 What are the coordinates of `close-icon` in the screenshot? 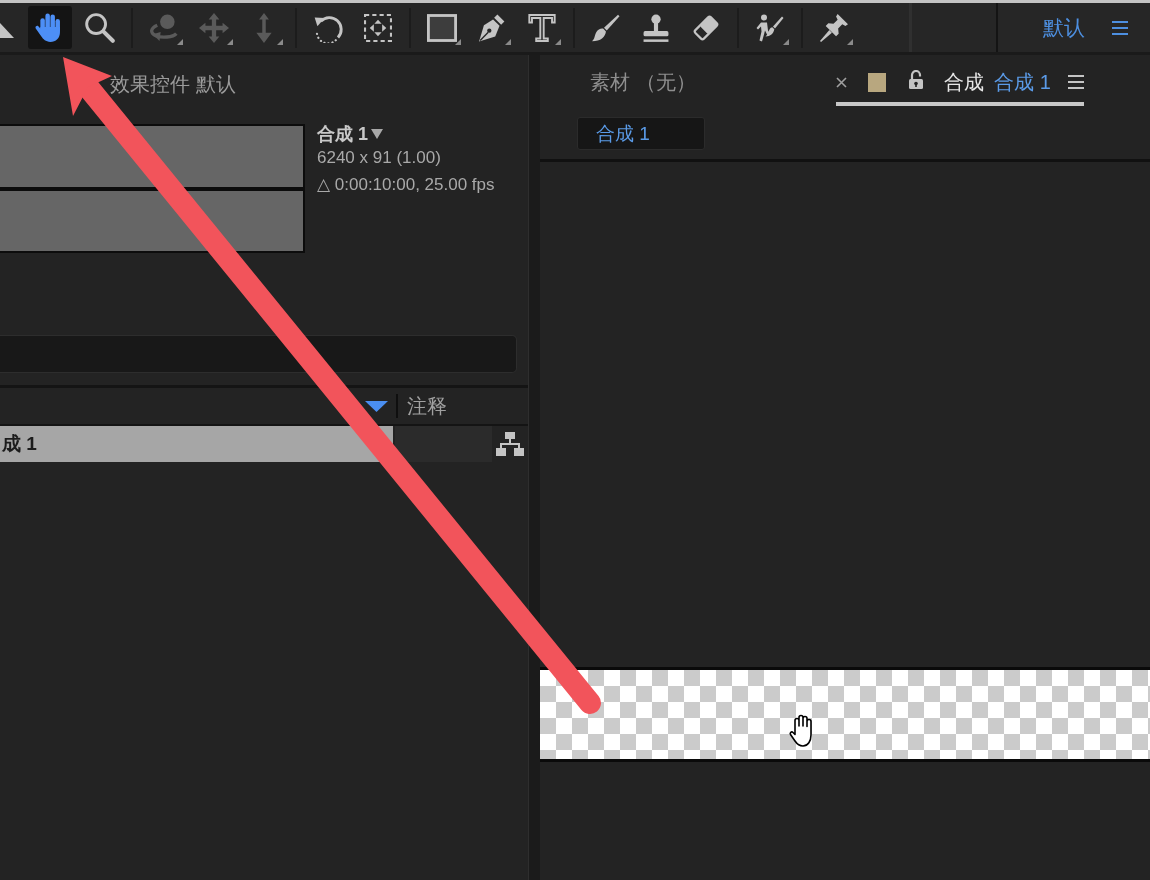 It's located at (842, 82).